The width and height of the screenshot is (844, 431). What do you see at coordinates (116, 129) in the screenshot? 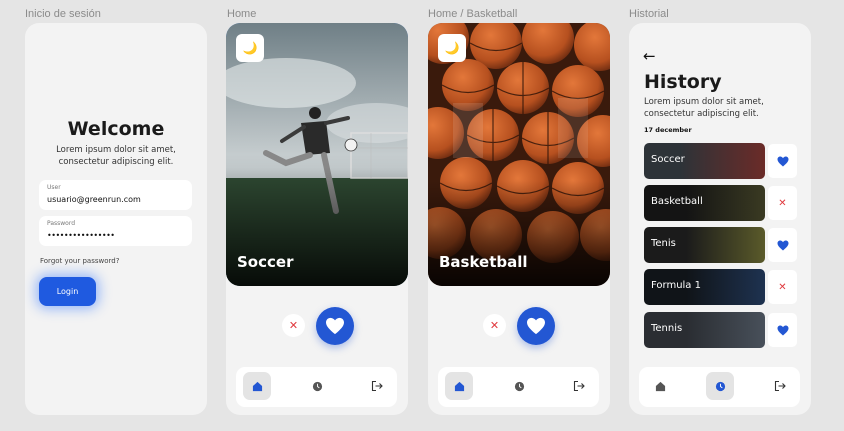
I see `login-title: Welcome` at bounding box center [116, 129].